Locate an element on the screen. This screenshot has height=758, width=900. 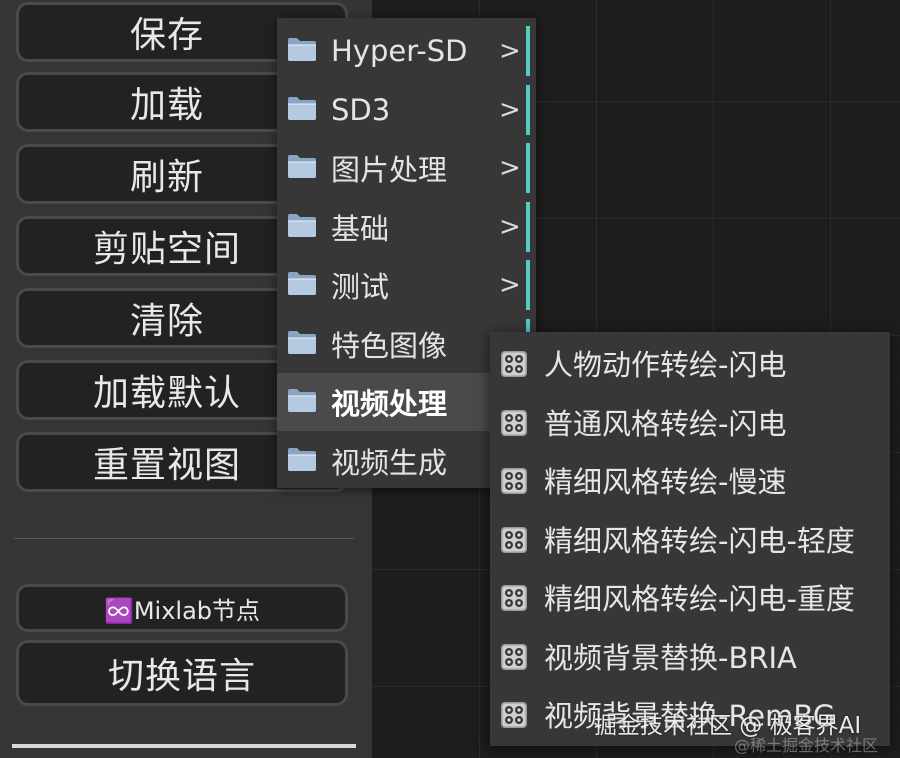
submenu-item: 普通风格转绘-闪电 is located at coordinates (690, 422).